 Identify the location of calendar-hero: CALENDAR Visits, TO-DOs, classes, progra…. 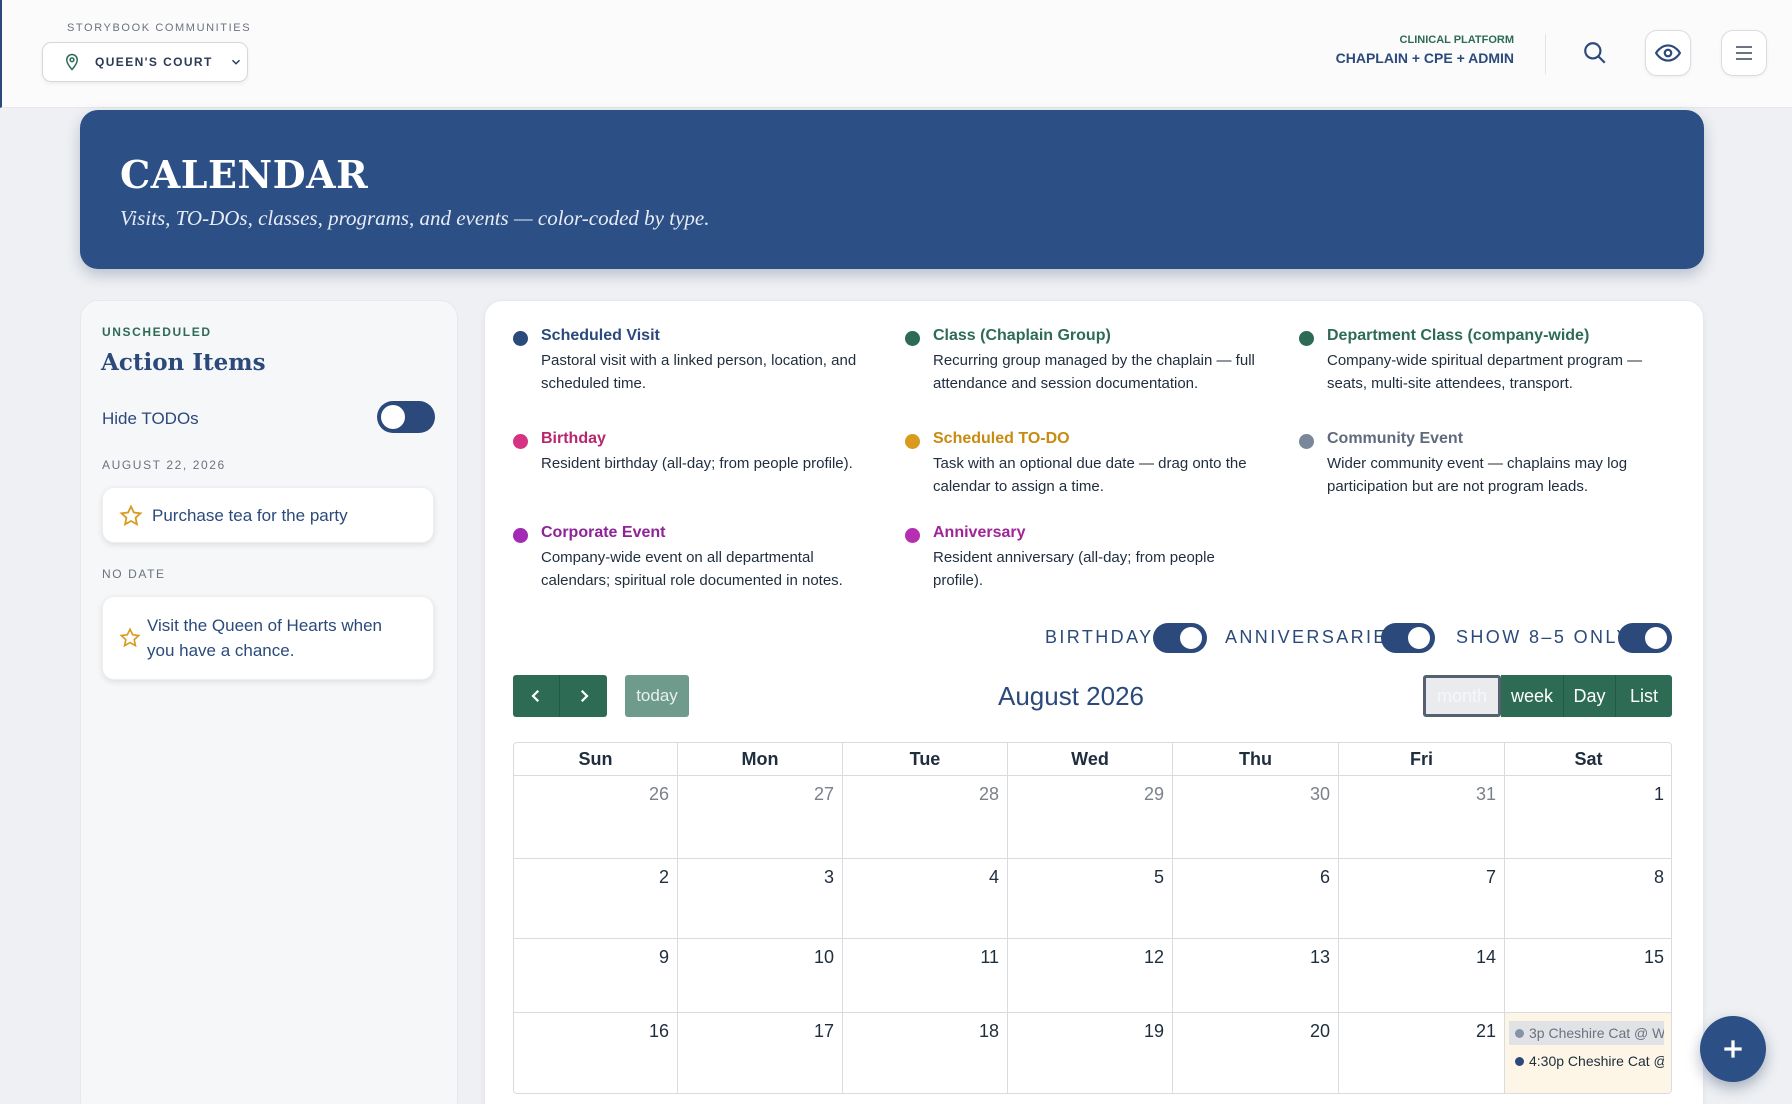
(892, 189).